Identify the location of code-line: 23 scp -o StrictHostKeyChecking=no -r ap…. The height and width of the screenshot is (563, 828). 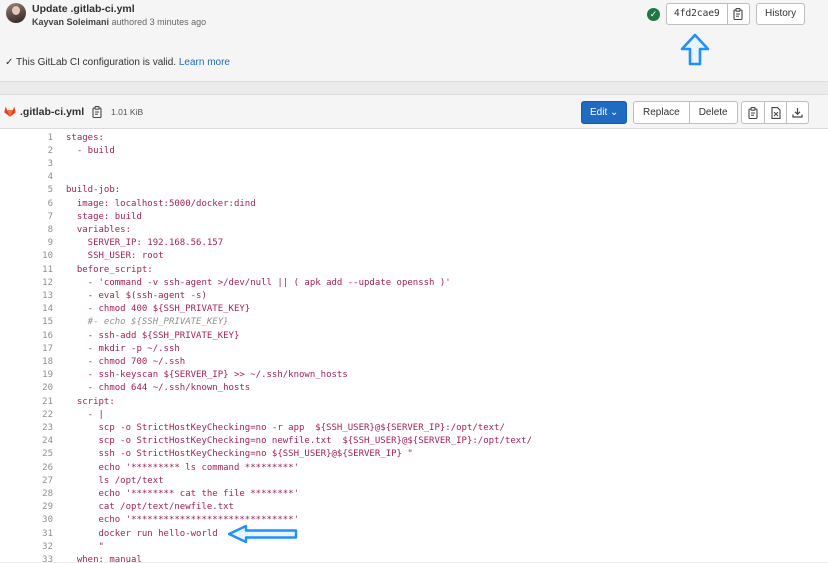
(414, 428).